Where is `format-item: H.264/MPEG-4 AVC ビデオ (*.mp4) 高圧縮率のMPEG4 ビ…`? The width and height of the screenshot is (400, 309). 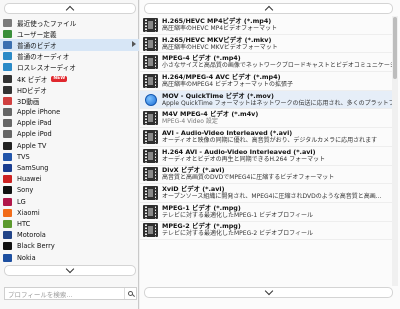
format-item: H.264/MPEG-4 AVC ビデオ (*.mp4) 高圧縮率のMPEG4 ビ… is located at coordinates (266, 81).